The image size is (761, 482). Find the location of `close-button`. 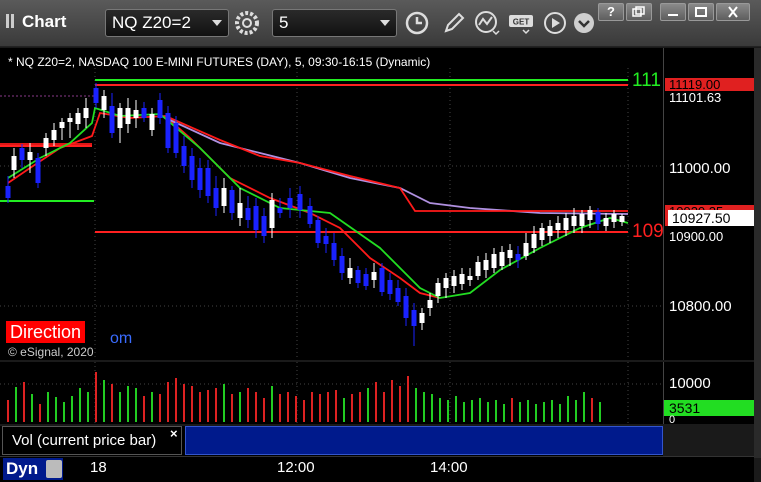

close-button is located at coordinates (733, 12).